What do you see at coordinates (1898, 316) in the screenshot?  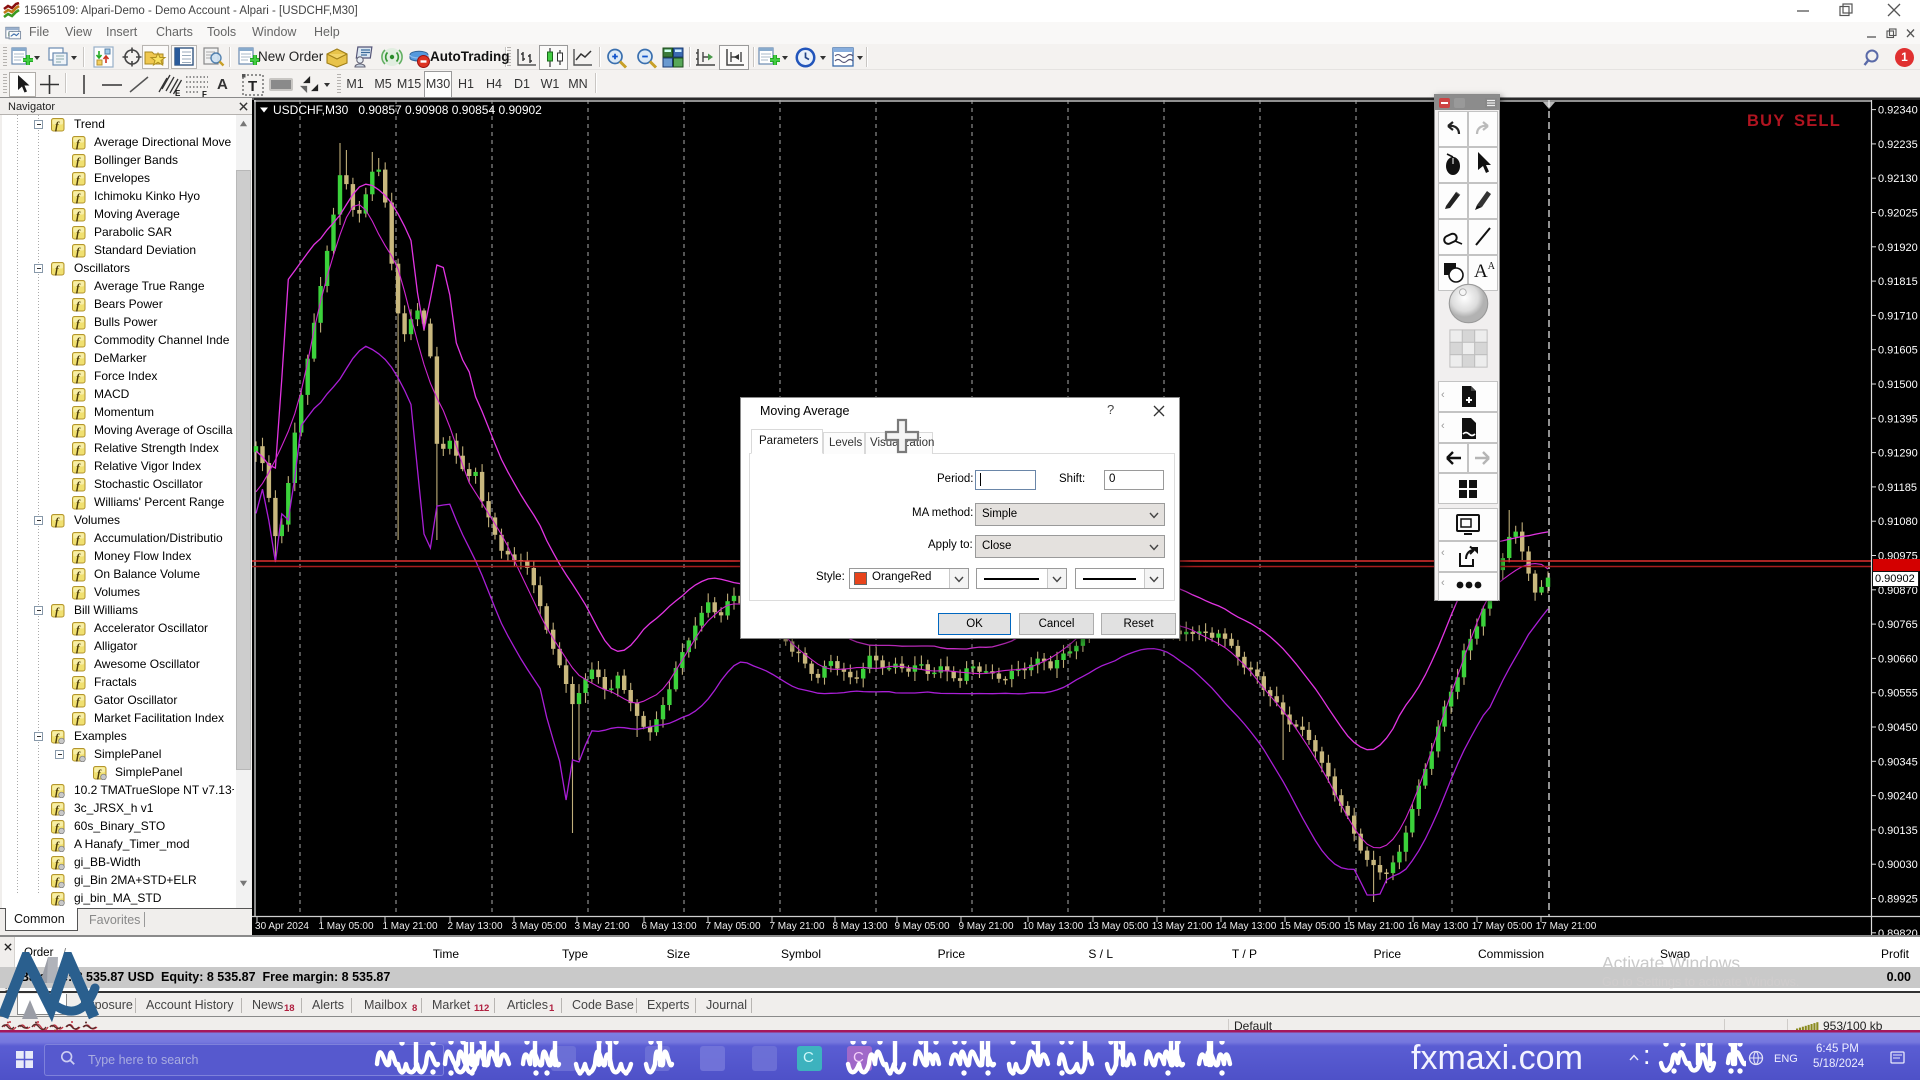 I see `svg-text: 0.91710` at bounding box center [1898, 316].